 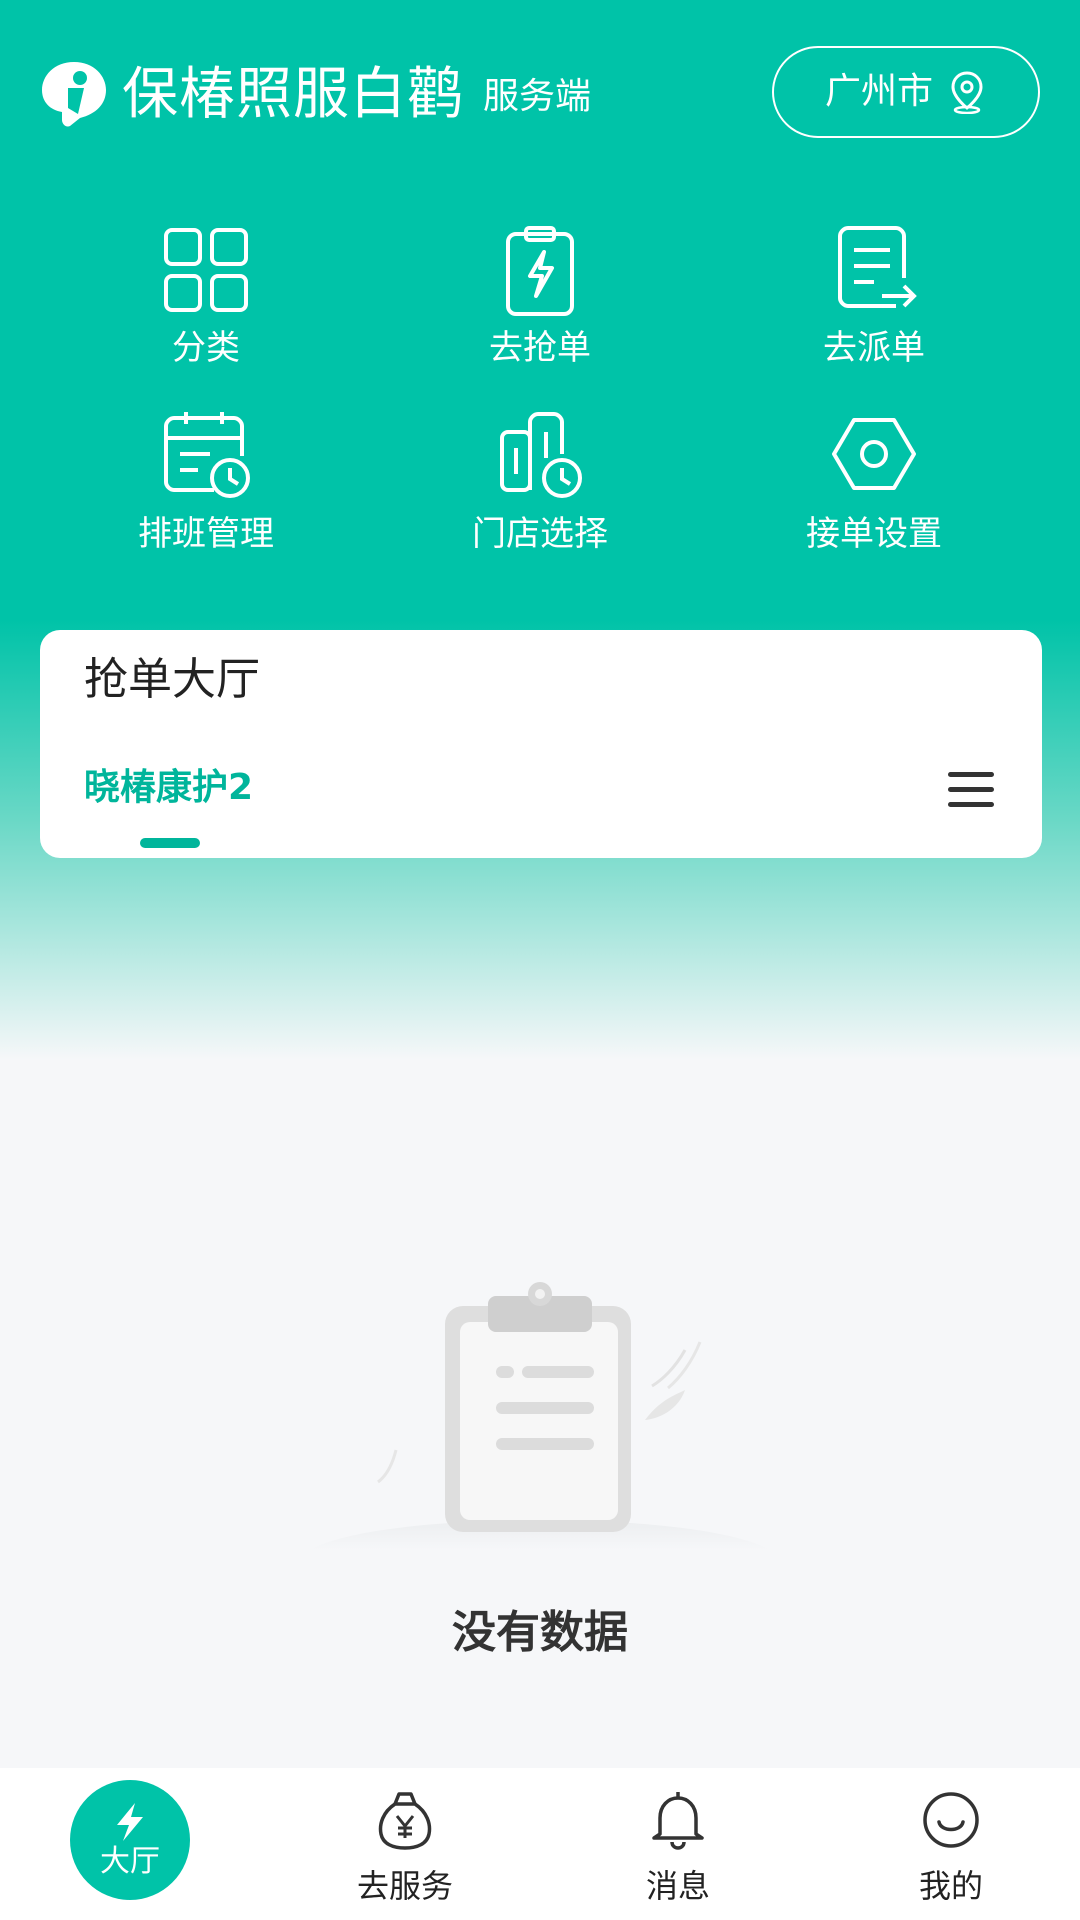 What do you see at coordinates (206, 270) in the screenshot?
I see `grid-icon` at bounding box center [206, 270].